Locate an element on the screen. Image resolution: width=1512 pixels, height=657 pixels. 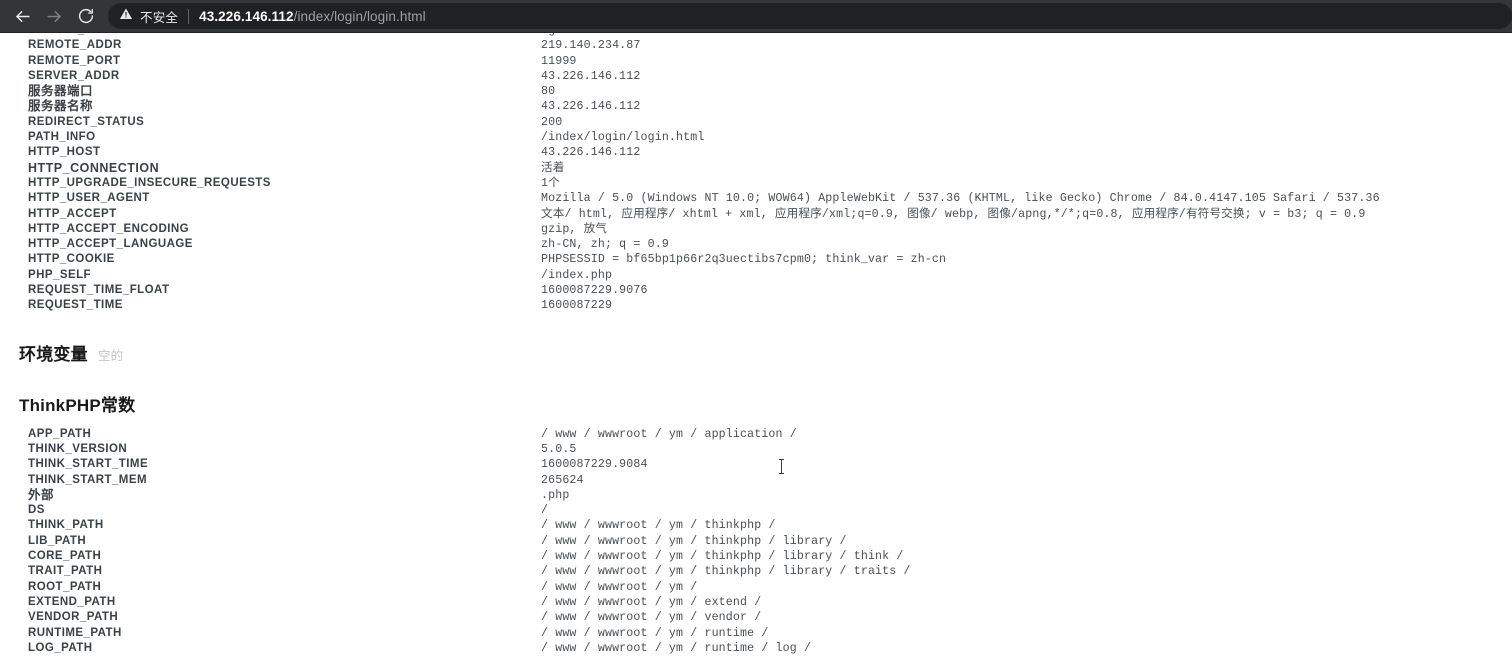
kv-key: HTTP_UPGRADE_INSECURE_REQUESTS is located at coordinates (149, 182).